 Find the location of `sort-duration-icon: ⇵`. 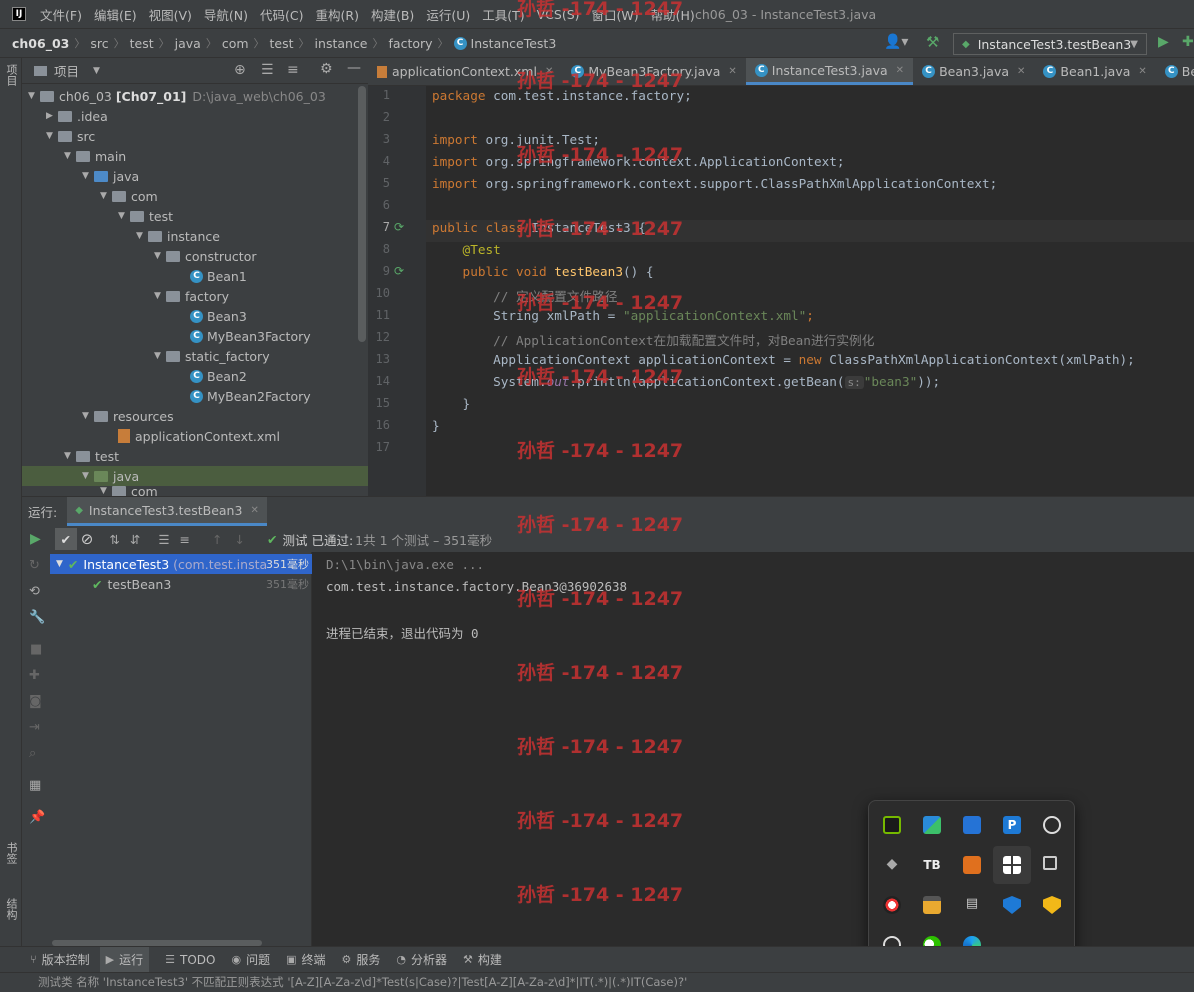

sort-duration-icon: ⇵ is located at coordinates (135, 539).